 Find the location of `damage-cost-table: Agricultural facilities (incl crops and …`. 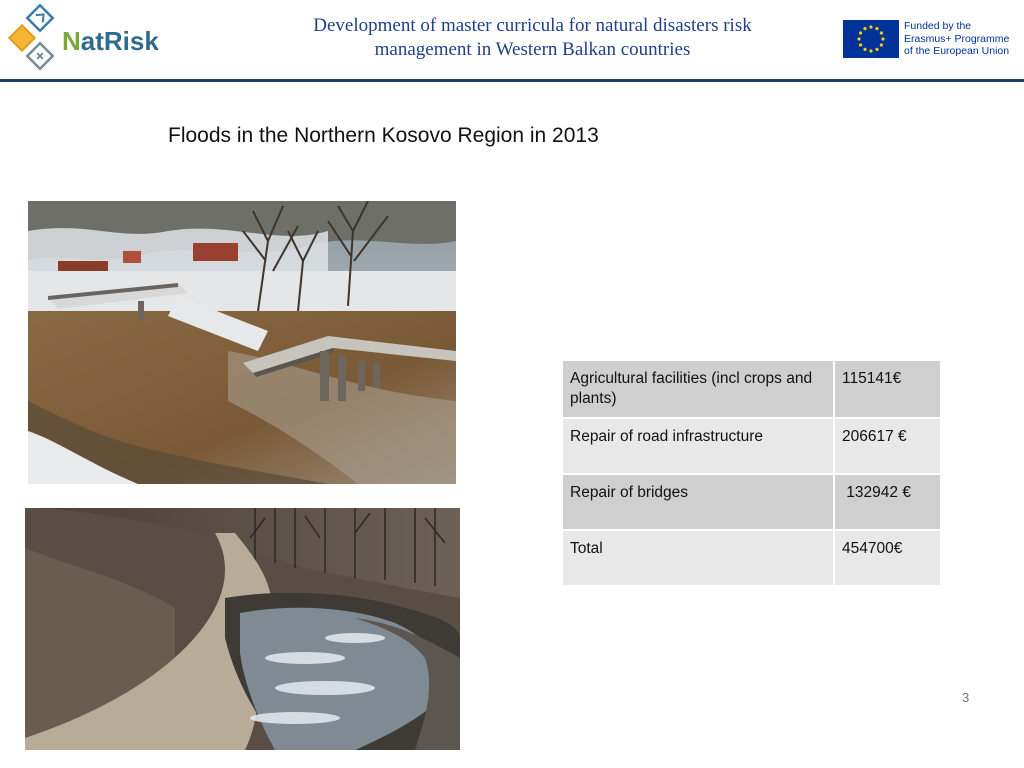

damage-cost-table: Agricultural facilities (incl crops and … is located at coordinates (751, 473).